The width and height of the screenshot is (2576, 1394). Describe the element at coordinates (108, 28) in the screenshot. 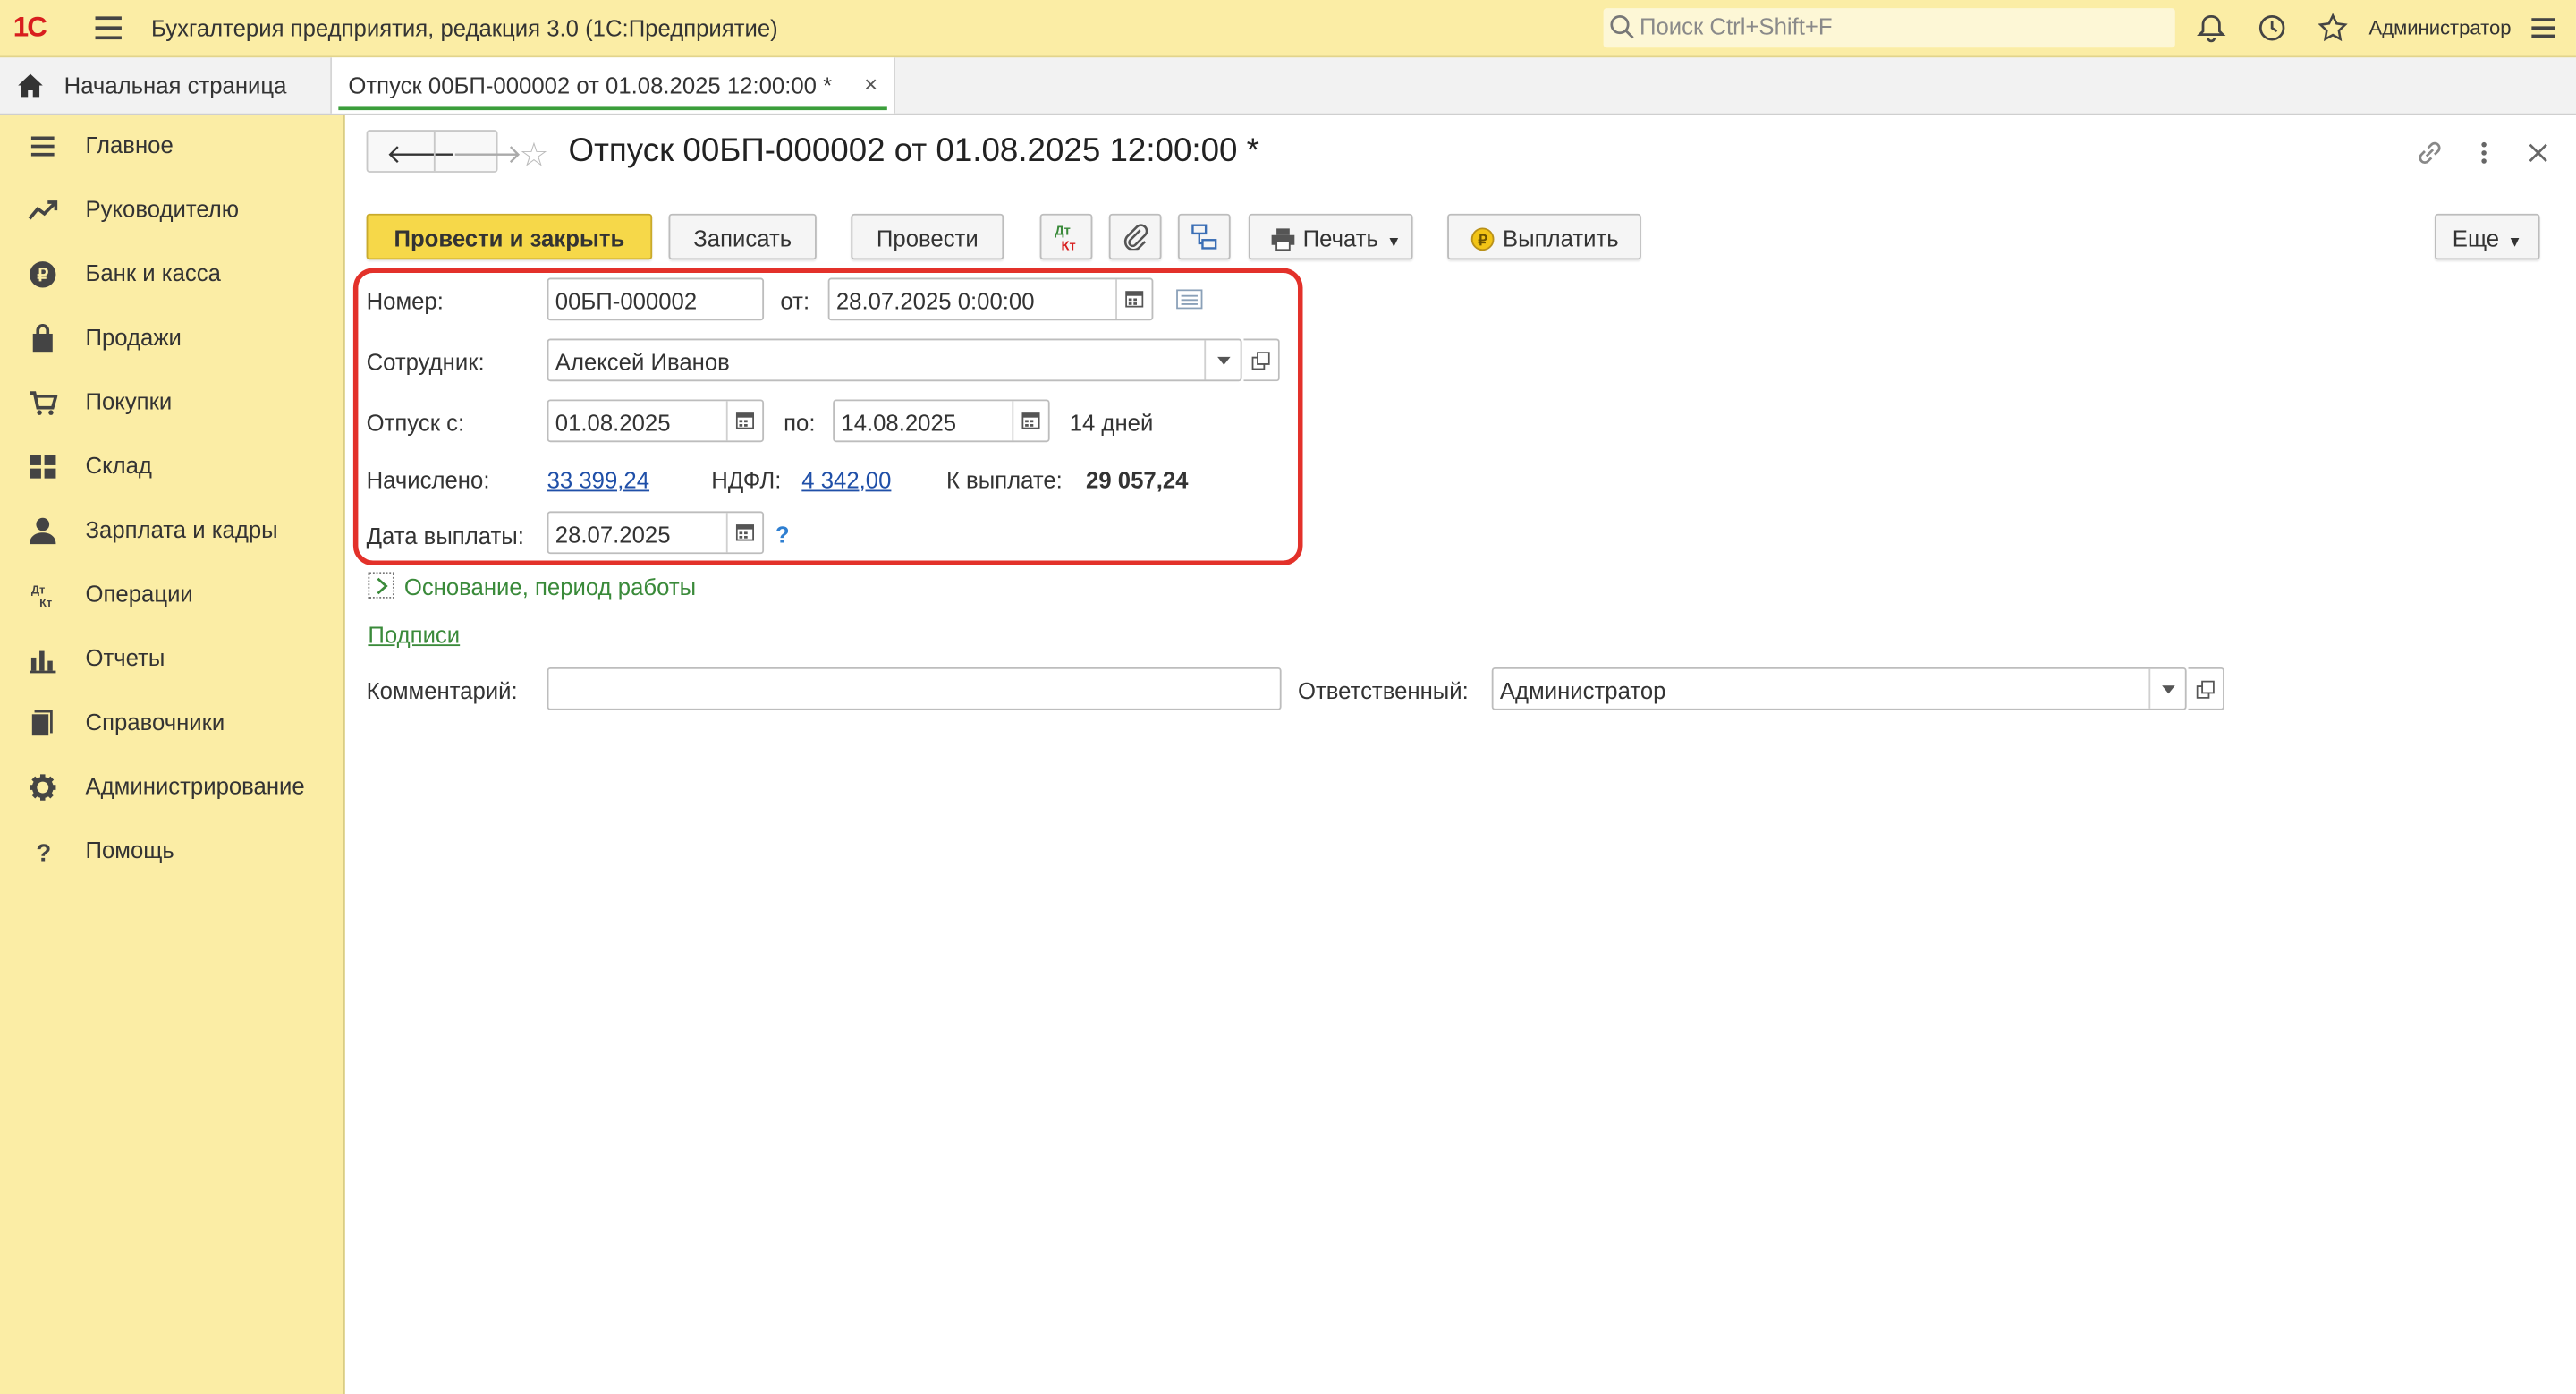

I see `main-menu-icon` at that location.